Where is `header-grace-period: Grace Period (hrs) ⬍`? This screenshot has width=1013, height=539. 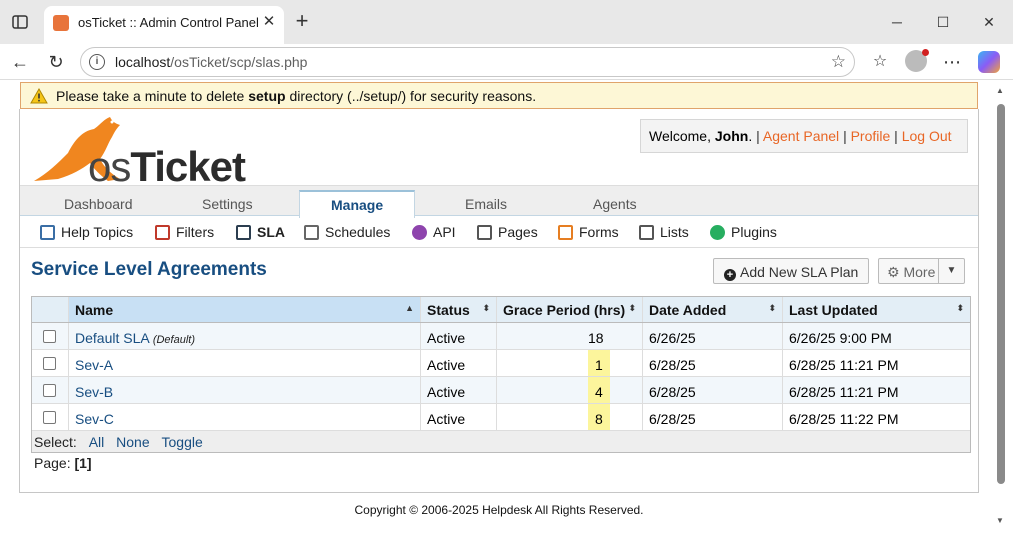
header-grace-period: Grace Period (hrs) ⬍ is located at coordinates (570, 309).